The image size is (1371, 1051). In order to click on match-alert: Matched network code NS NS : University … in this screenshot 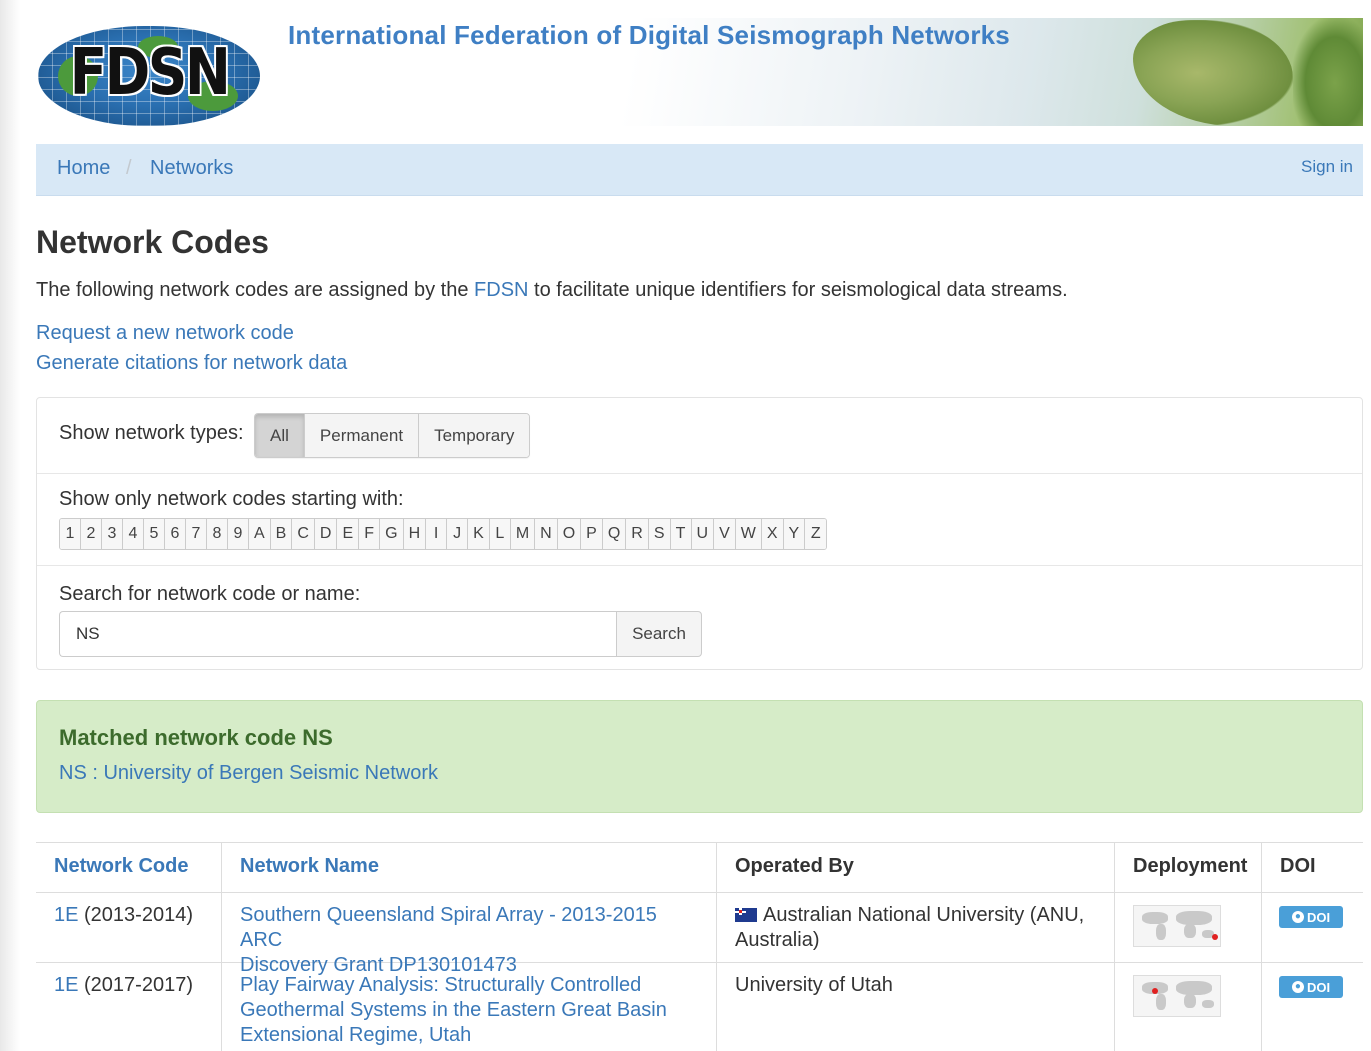, I will do `click(699, 756)`.